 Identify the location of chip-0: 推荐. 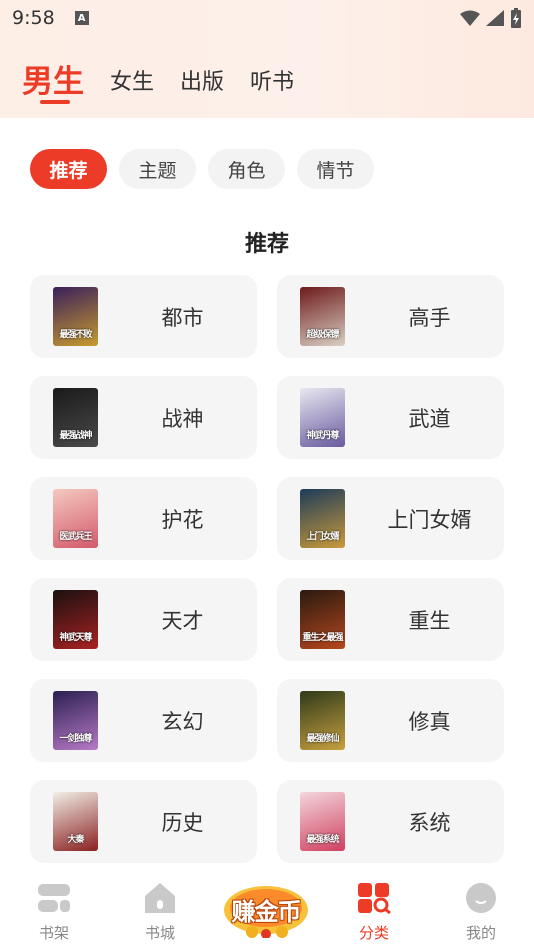
(68, 169).